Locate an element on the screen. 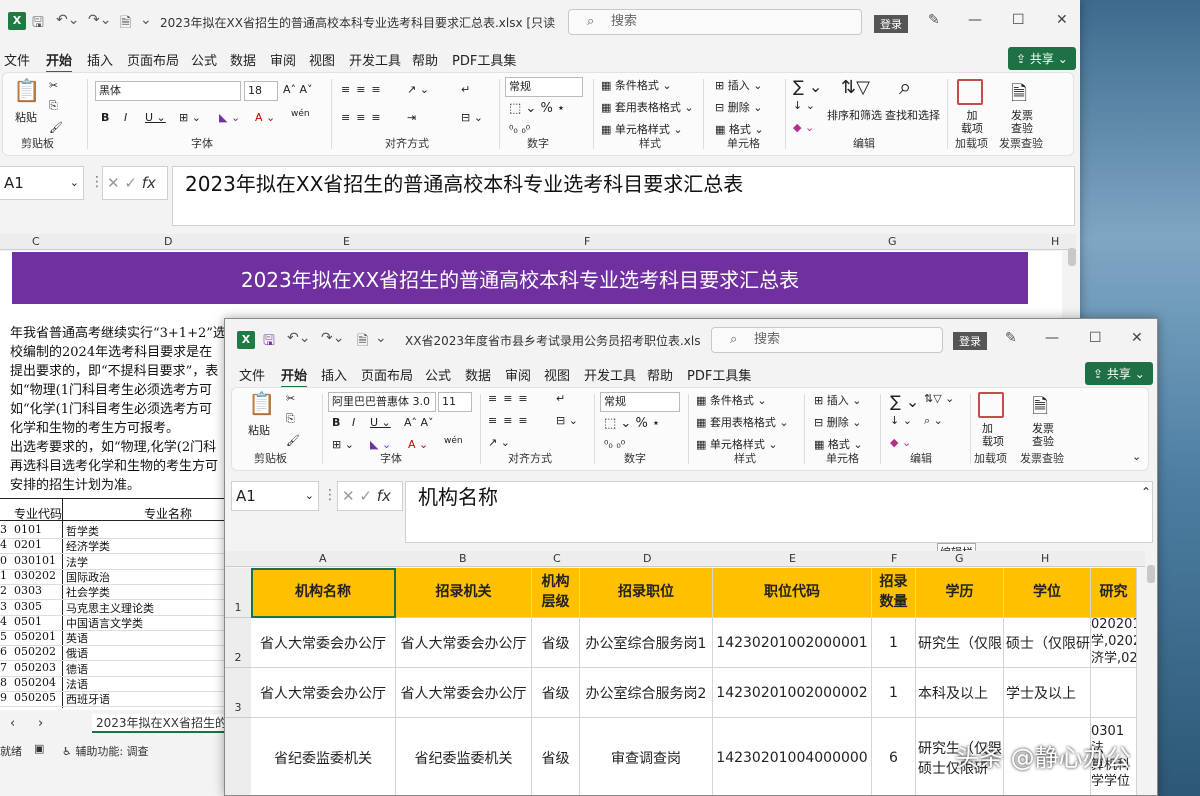  tab-data: 数据 is located at coordinates (243, 59).